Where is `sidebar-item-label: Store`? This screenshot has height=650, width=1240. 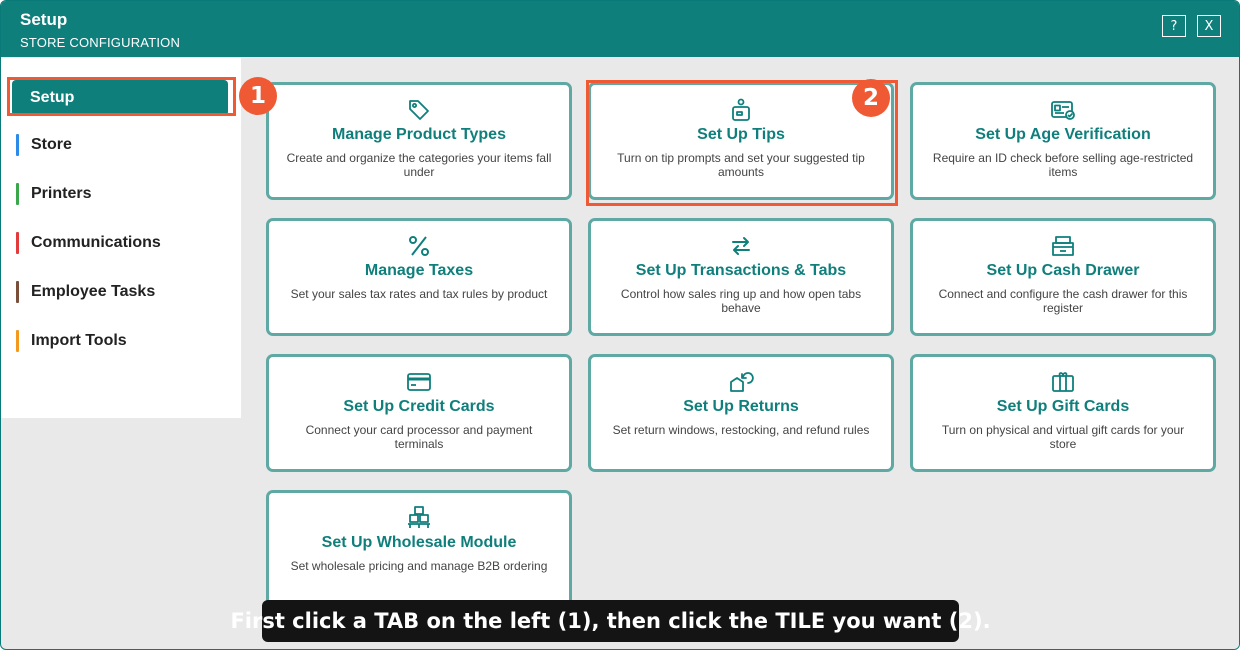
sidebar-item-label: Store is located at coordinates (51, 144).